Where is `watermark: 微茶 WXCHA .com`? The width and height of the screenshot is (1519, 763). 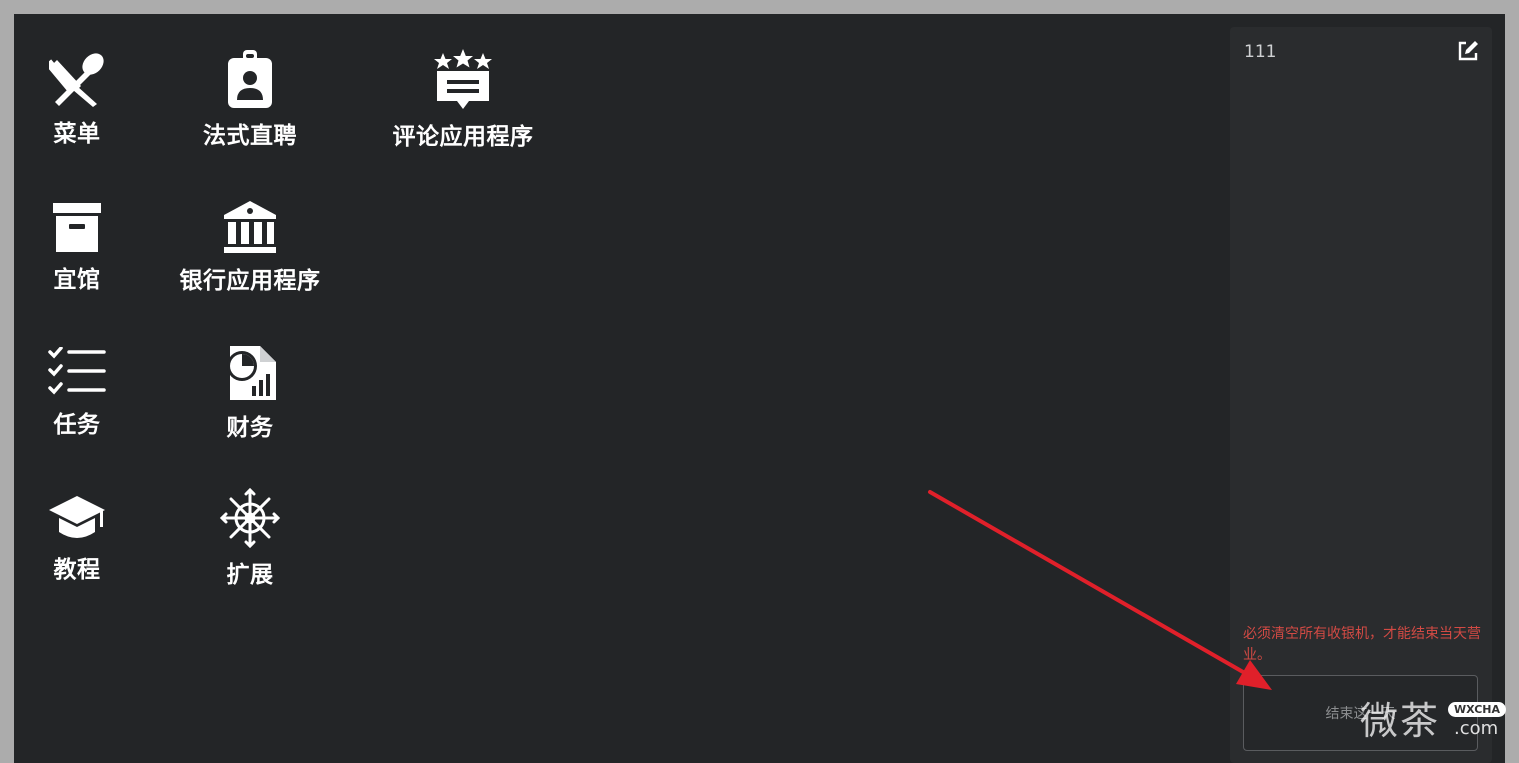
watermark: 微茶 WXCHA .com is located at coordinates (1435, 716).